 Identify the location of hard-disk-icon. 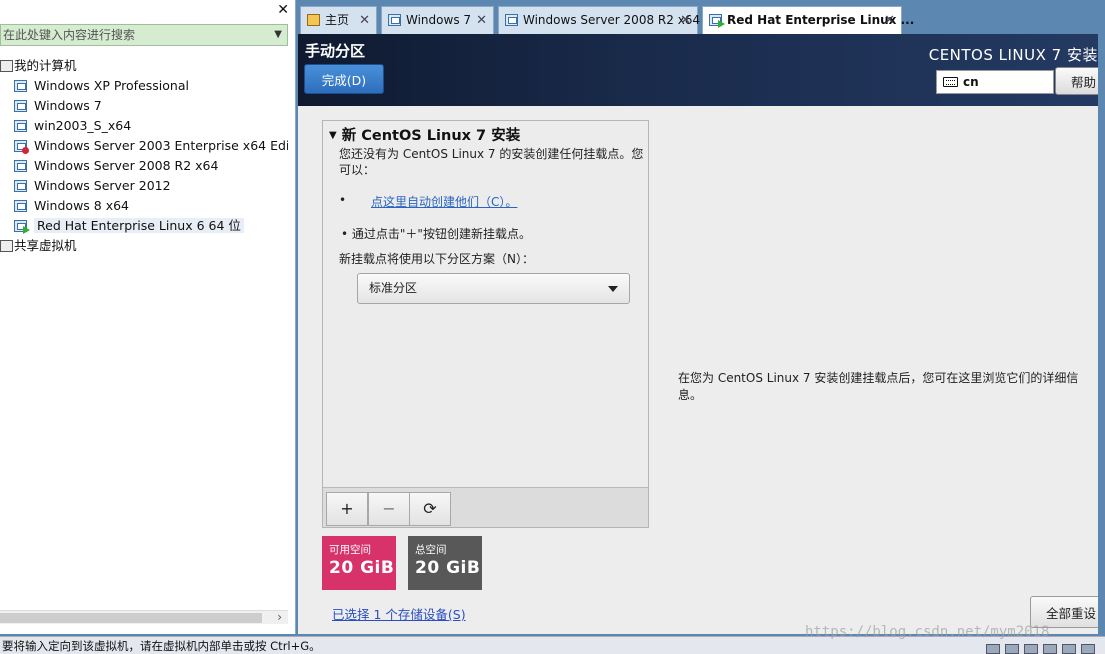
(993, 649).